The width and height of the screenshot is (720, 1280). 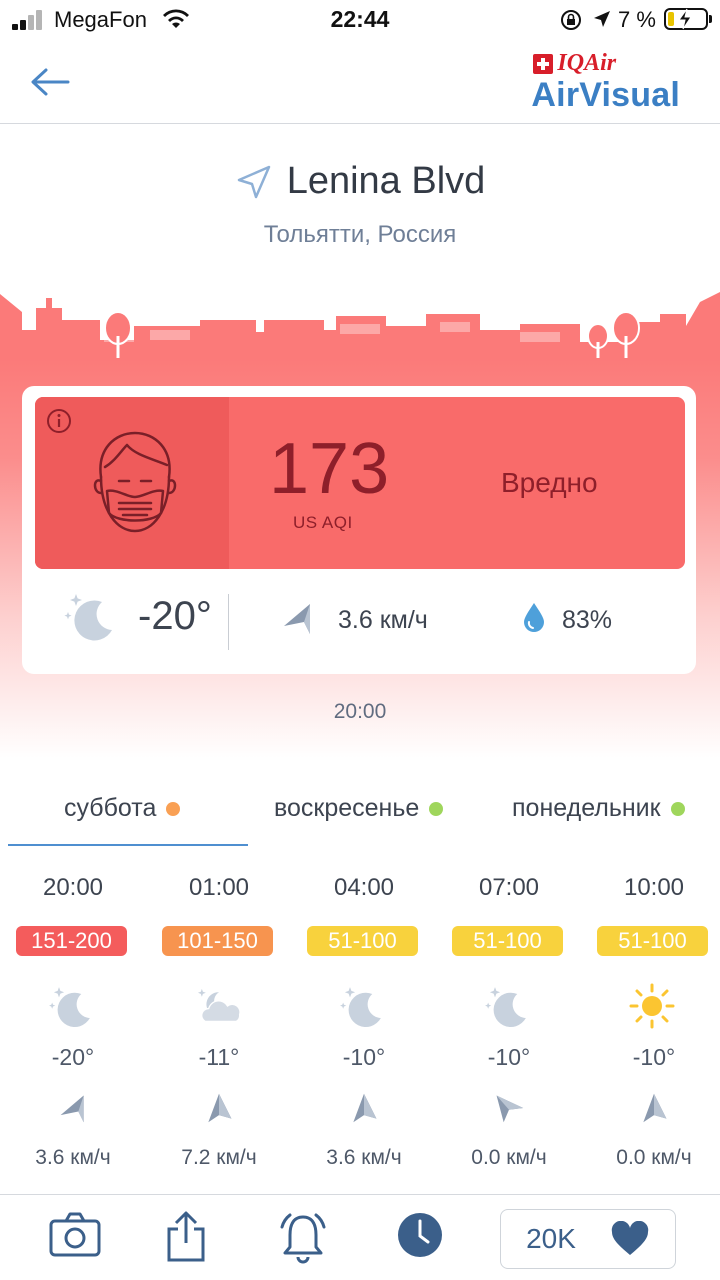 I want to click on clock-history-icon, so click(x=420, y=1235).